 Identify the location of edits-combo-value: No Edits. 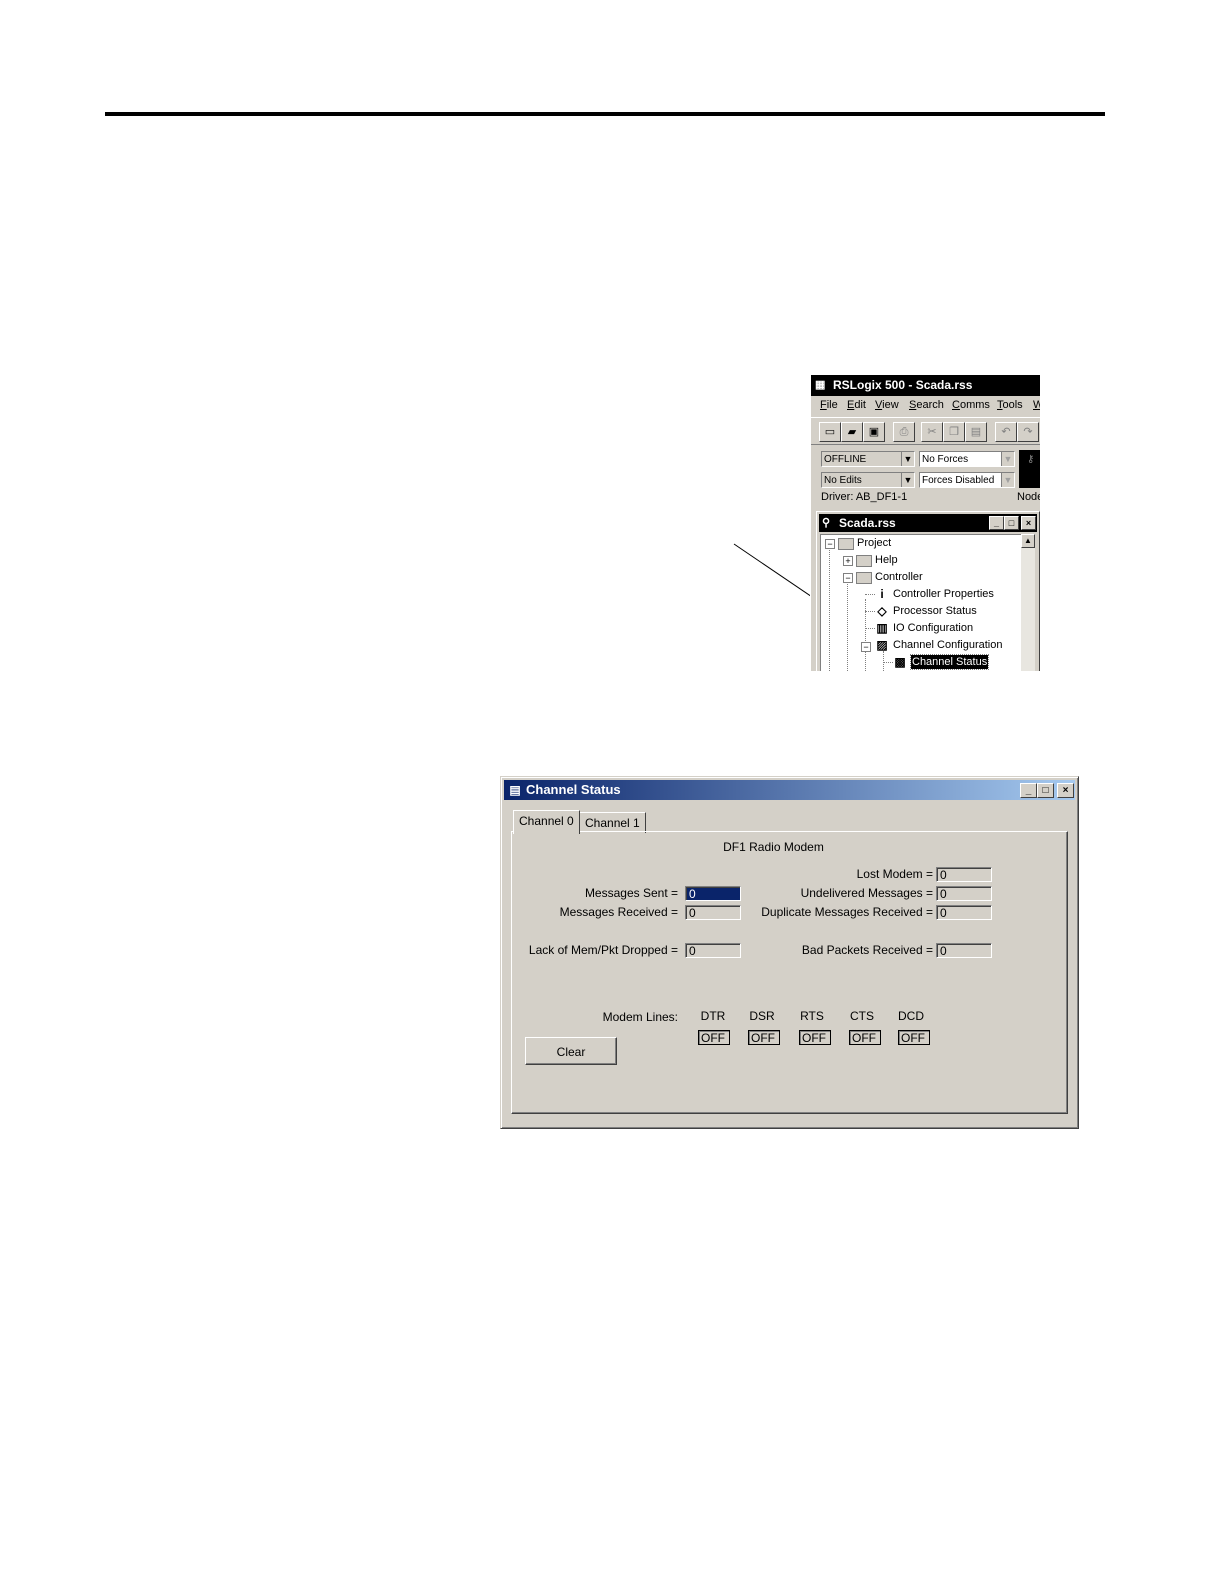
(843, 480).